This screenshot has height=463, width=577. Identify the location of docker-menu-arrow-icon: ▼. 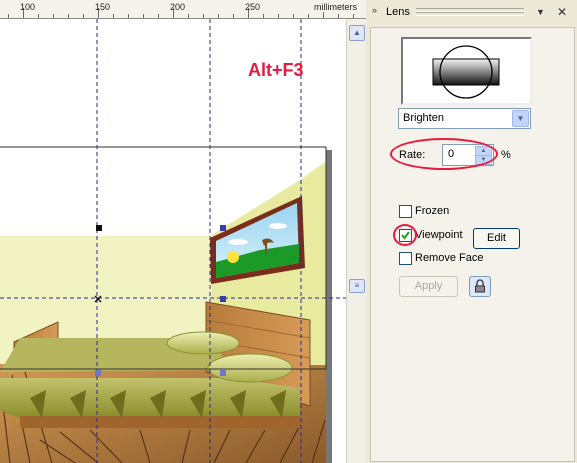
(540, 12).